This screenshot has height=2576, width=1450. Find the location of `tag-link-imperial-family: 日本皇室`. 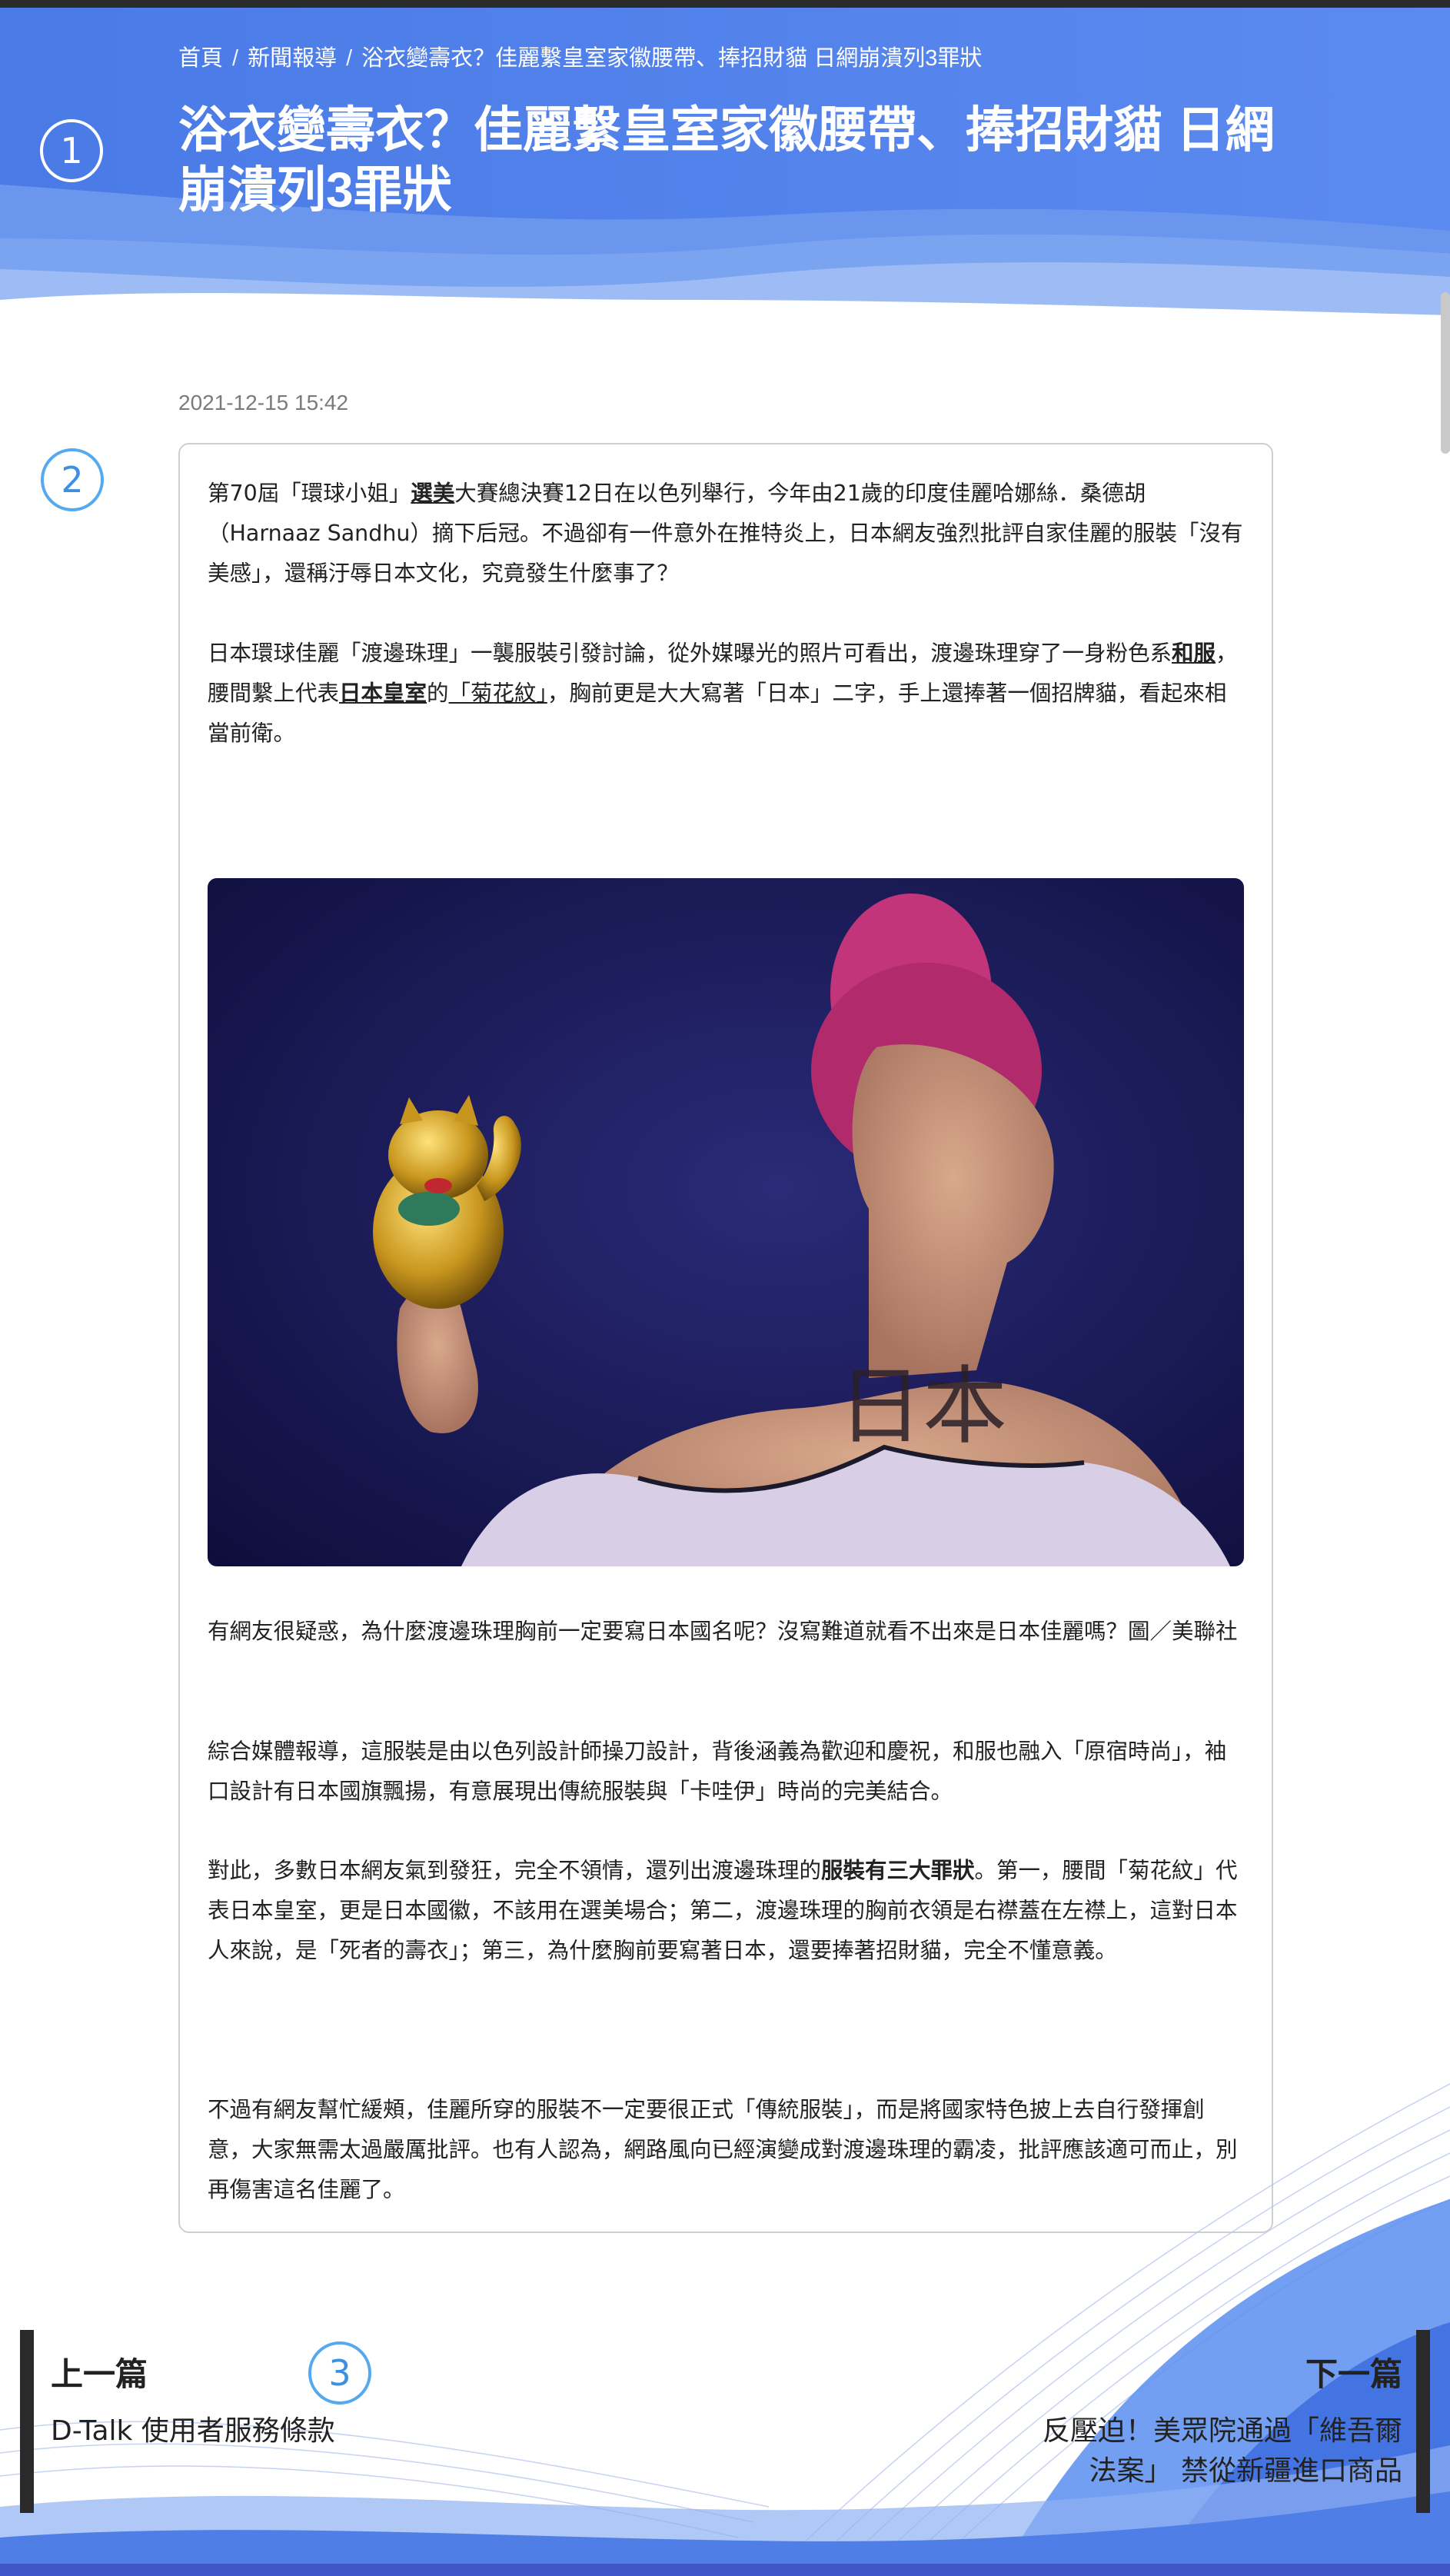

tag-link-imperial-family: 日本皇室 is located at coordinates (383, 694).